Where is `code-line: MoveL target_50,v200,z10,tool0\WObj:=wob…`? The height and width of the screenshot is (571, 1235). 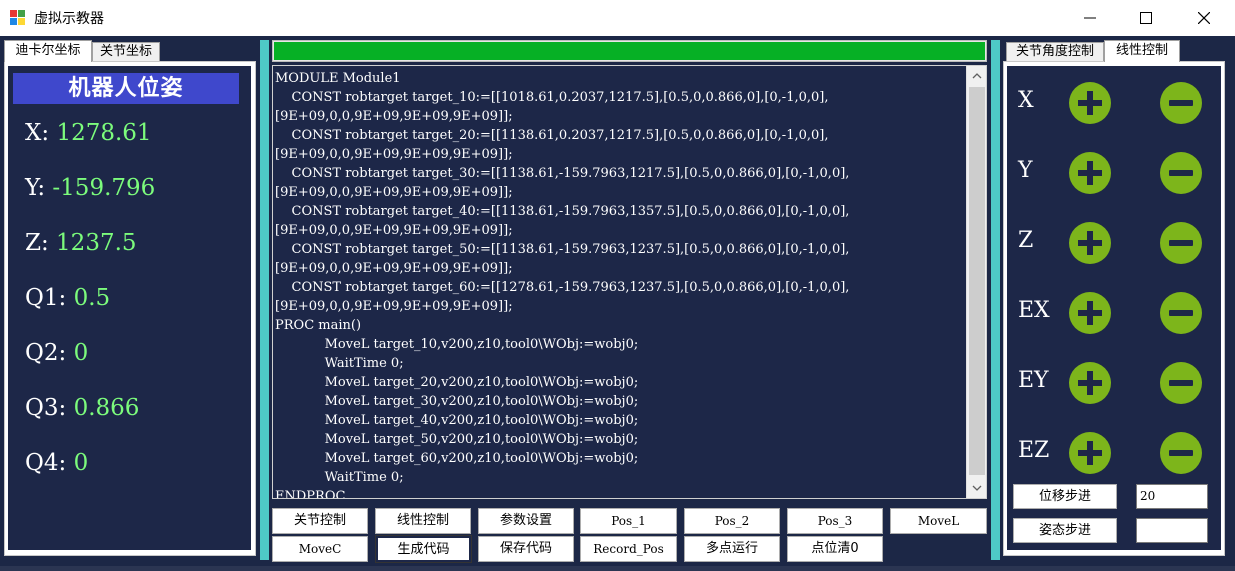
code-line: MoveL target_50,v200,z10,tool0\WObj:=wob… is located at coordinates (457, 439).